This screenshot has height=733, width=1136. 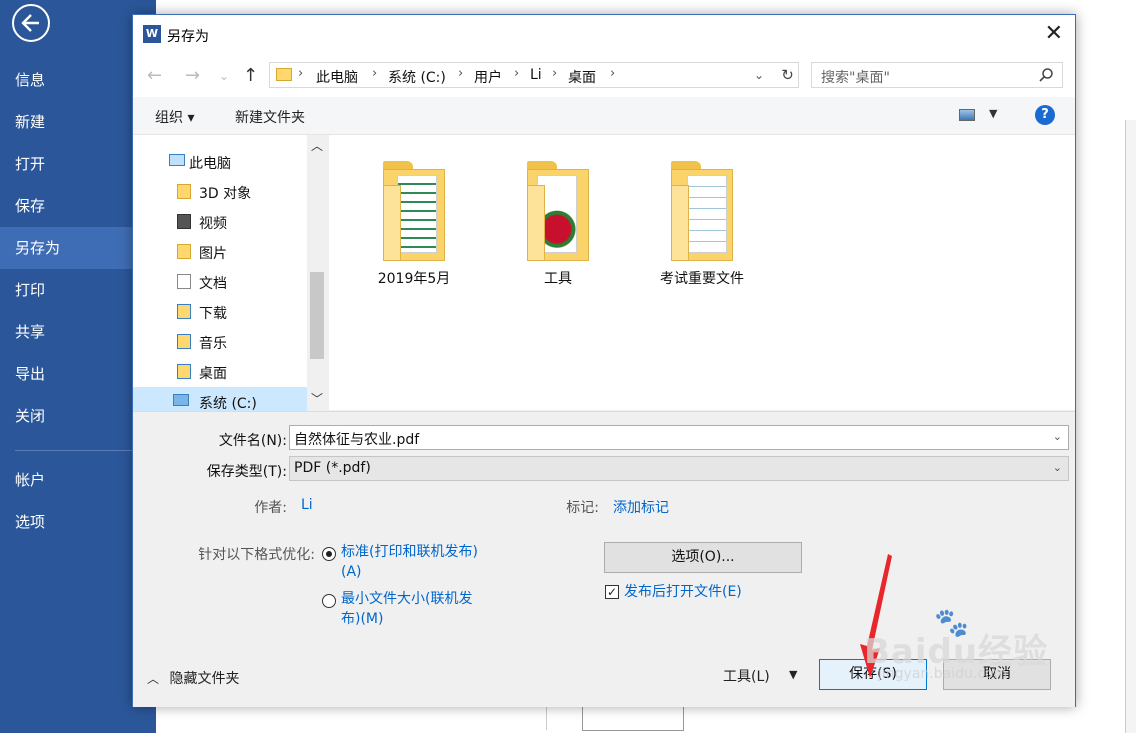 What do you see at coordinates (66, 290) in the screenshot?
I see `backstage-item-print: 打印` at bounding box center [66, 290].